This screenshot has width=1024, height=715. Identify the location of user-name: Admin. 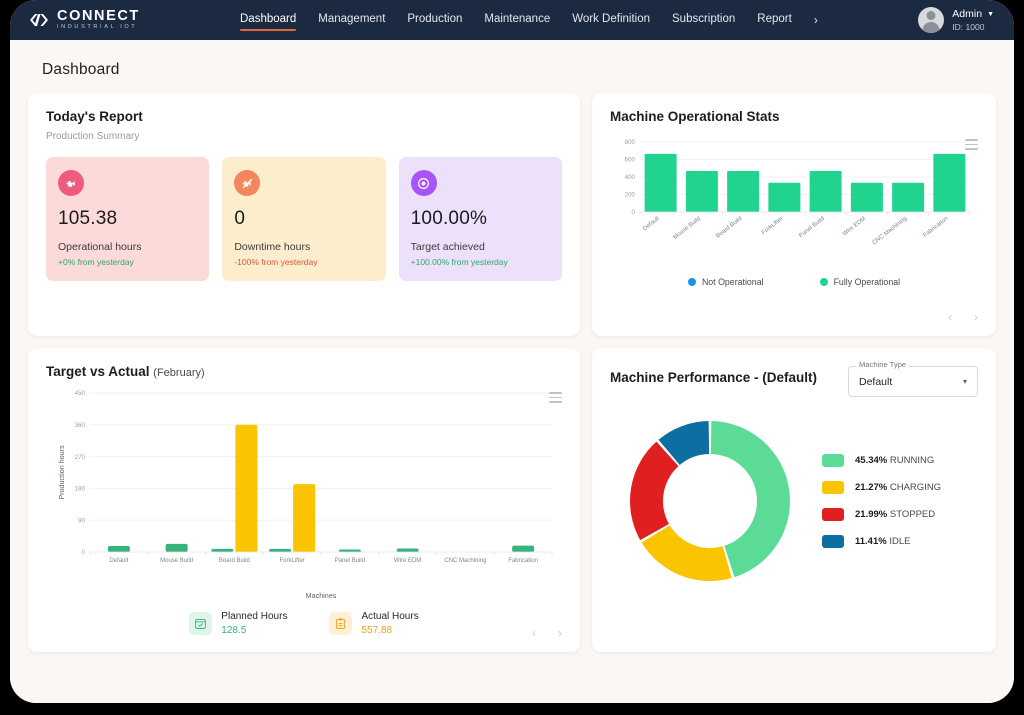
(967, 14).